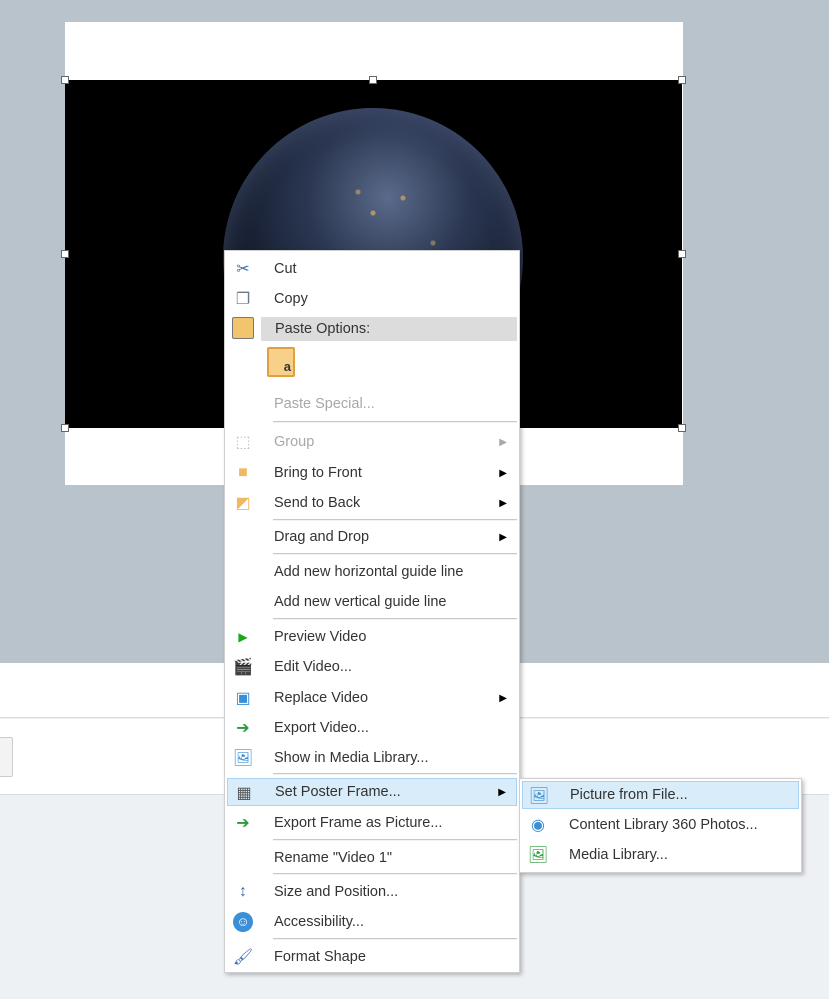 The image size is (829, 999). Describe the element at coordinates (243, 698) in the screenshot. I see `replace-video-icon: ▣` at that location.